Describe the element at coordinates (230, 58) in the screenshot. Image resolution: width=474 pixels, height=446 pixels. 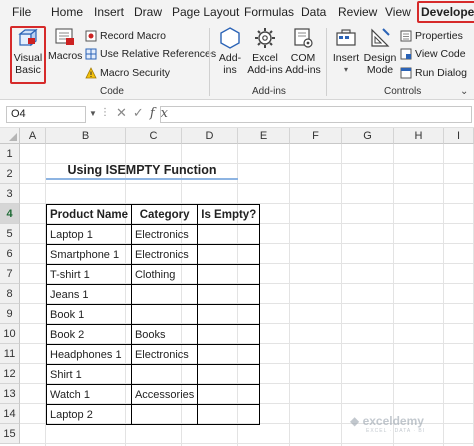
I see `add-ins-label-1: Add-` at that location.